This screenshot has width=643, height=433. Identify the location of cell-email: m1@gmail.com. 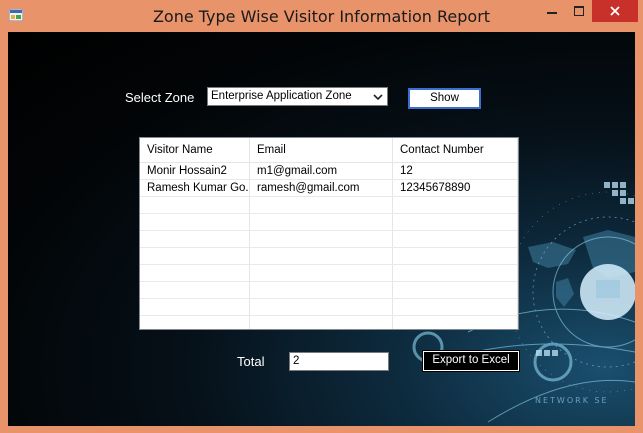
(321, 171).